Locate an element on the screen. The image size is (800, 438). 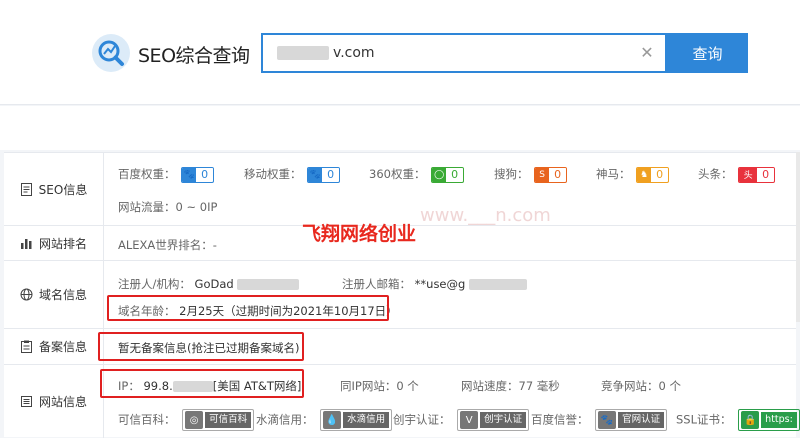
registrar-label: 注册人/机构： is located at coordinates (154, 284).